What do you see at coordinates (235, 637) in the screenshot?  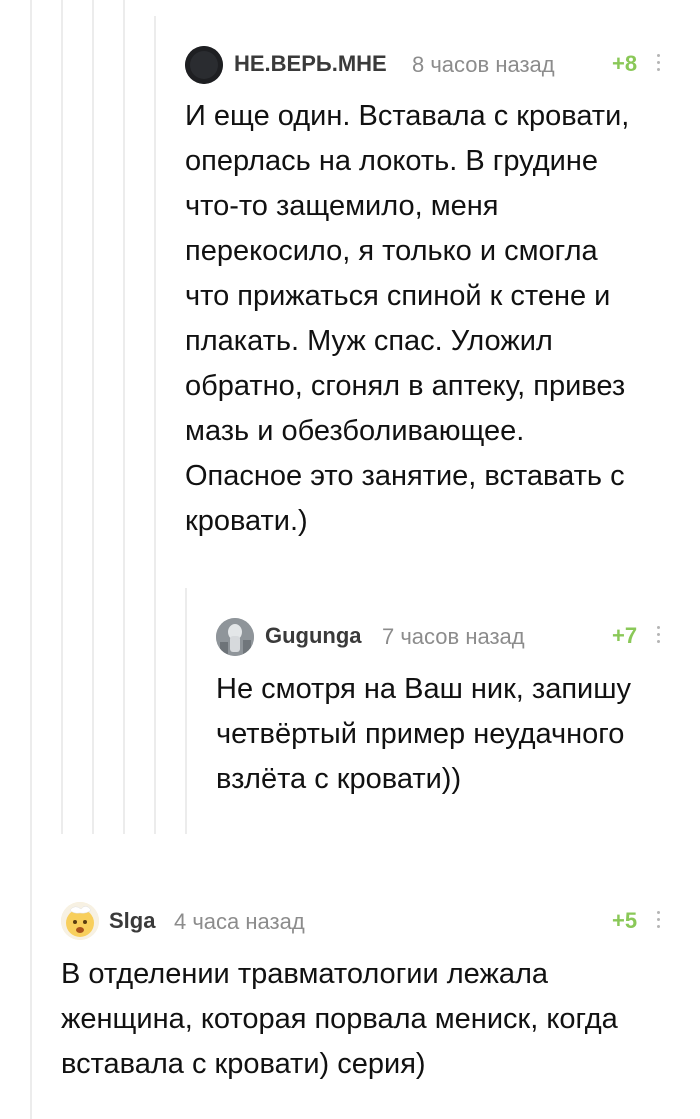 I see `avatar-grey-photo-icon` at bounding box center [235, 637].